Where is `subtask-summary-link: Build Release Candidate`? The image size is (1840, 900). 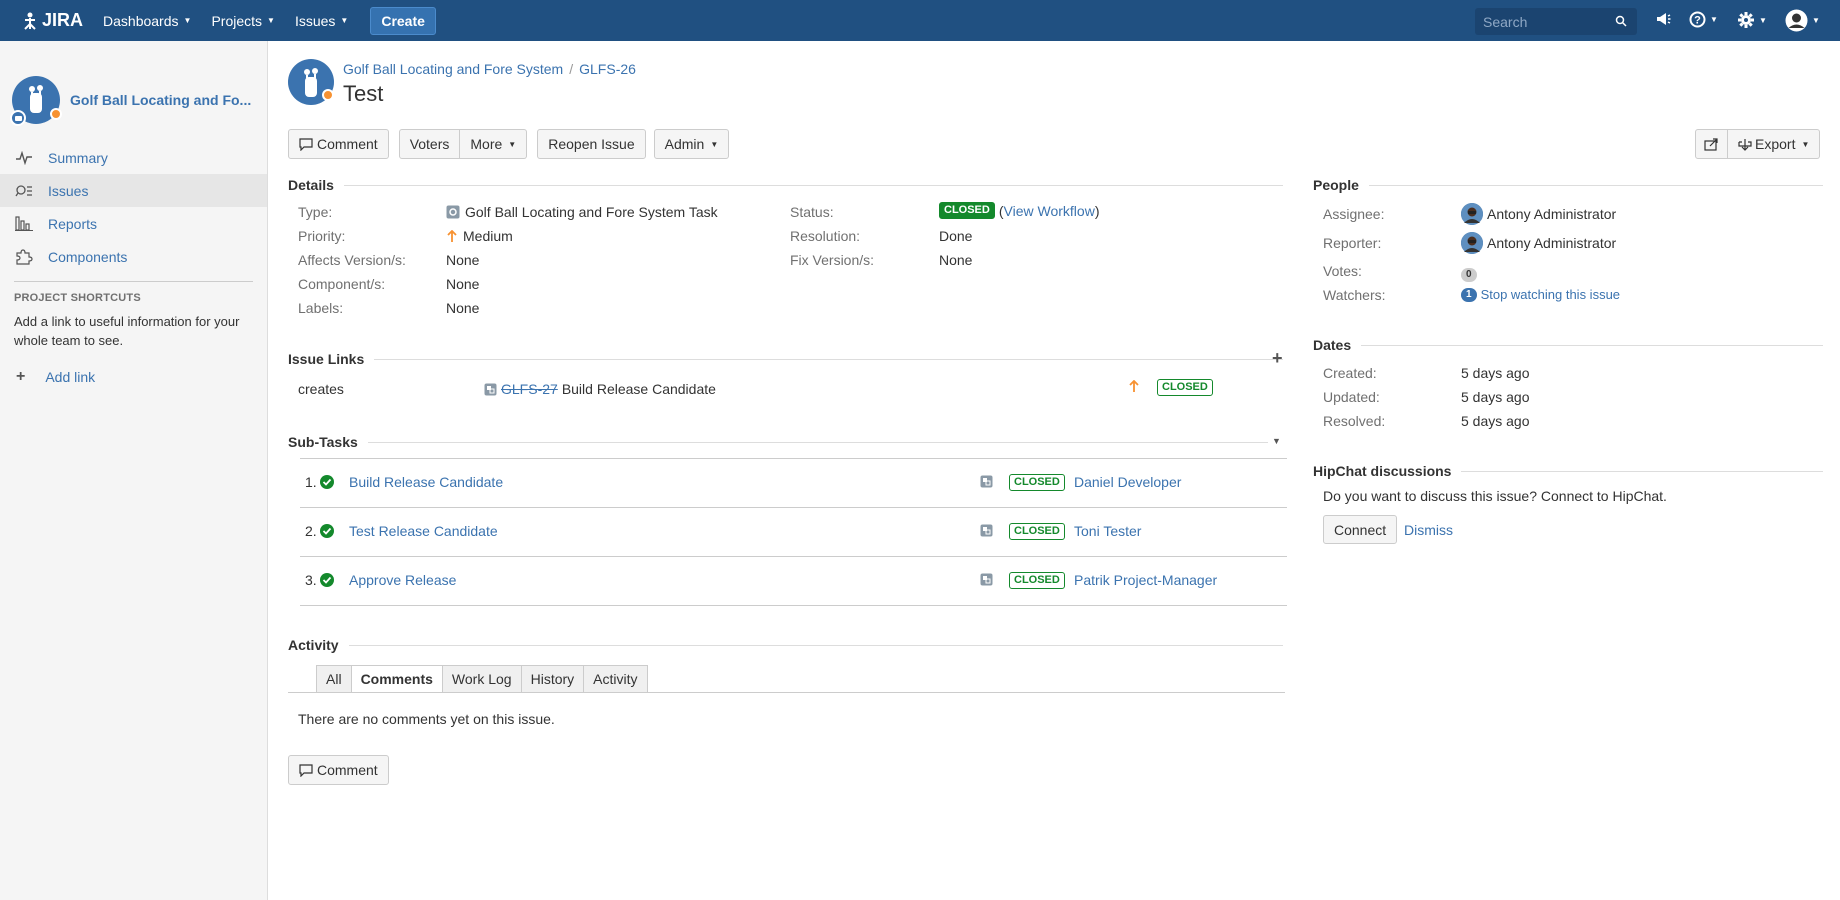
subtask-summary-link: Build Release Candidate is located at coordinates (426, 482).